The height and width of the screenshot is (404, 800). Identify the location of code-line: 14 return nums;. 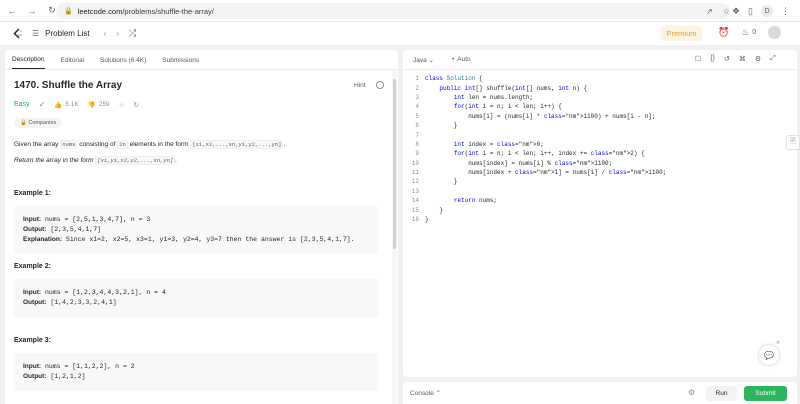
(600, 200).